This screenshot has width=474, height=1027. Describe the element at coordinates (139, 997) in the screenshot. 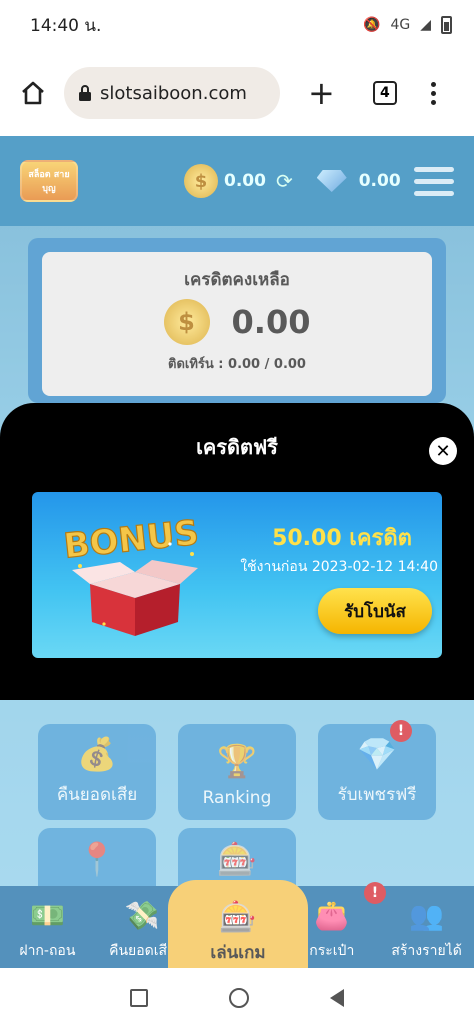

I see `recent-apps-button` at that location.